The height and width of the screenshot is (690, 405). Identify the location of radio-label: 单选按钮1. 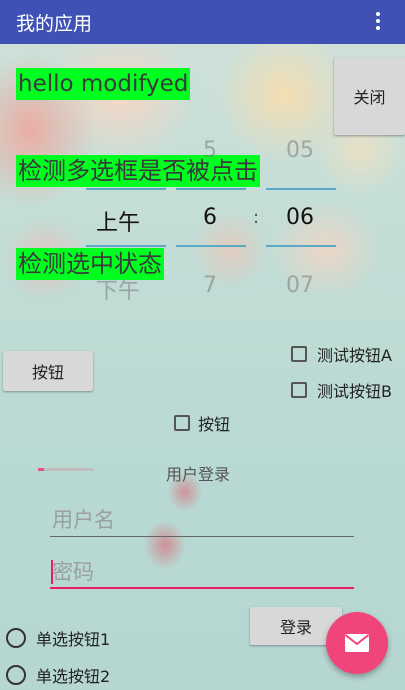
(73, 639).